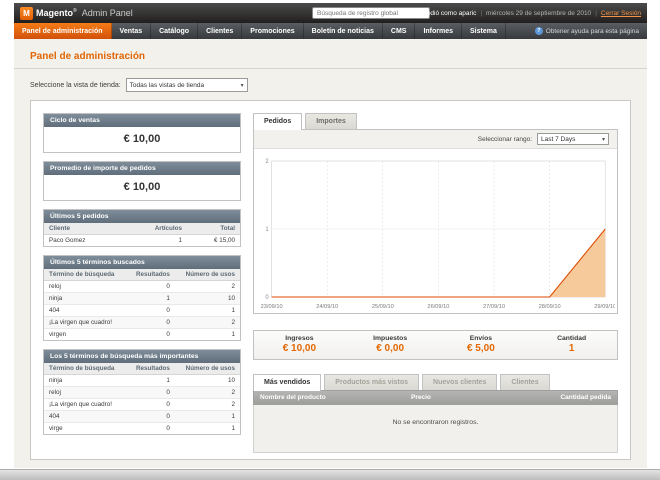 Image resolution: width=660 pixels, height=480 pixels. Describe the element at coordinates (330, 474) in the screenshot. I see `browser-status-bar` at that location.